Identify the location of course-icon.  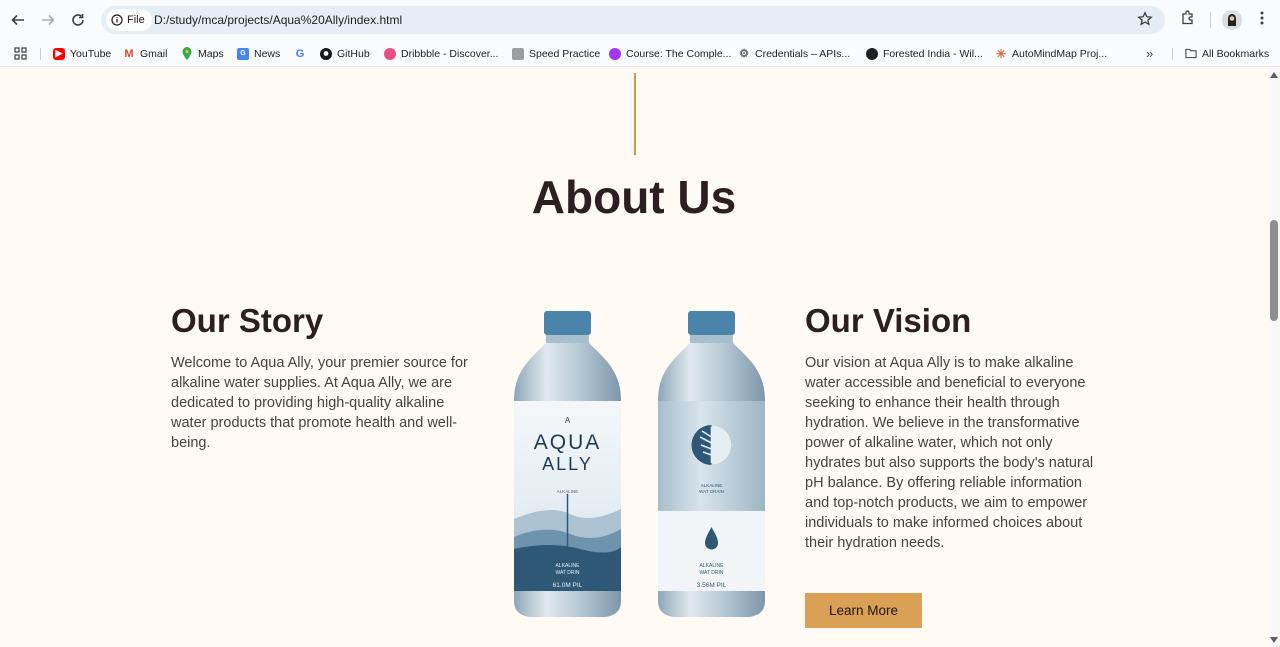
(615, 53).